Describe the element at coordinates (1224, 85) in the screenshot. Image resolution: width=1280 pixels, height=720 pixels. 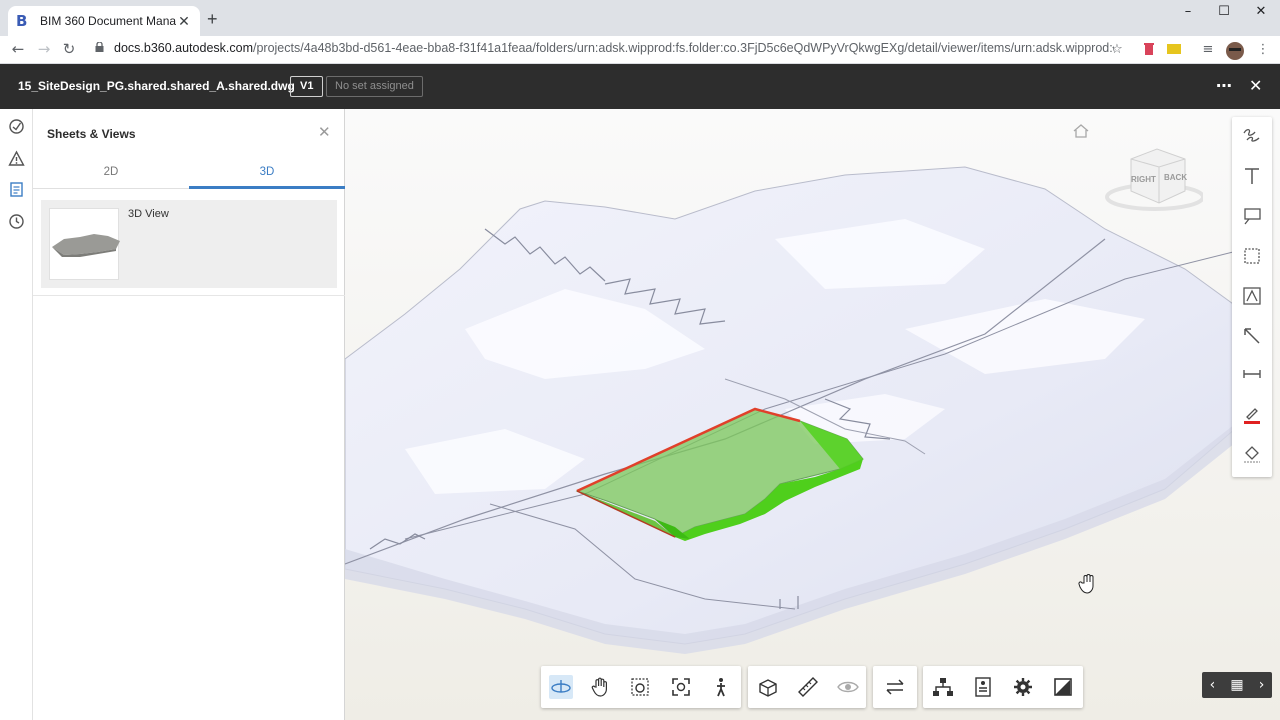
I see `more-options-icon: ⋯` at that location.